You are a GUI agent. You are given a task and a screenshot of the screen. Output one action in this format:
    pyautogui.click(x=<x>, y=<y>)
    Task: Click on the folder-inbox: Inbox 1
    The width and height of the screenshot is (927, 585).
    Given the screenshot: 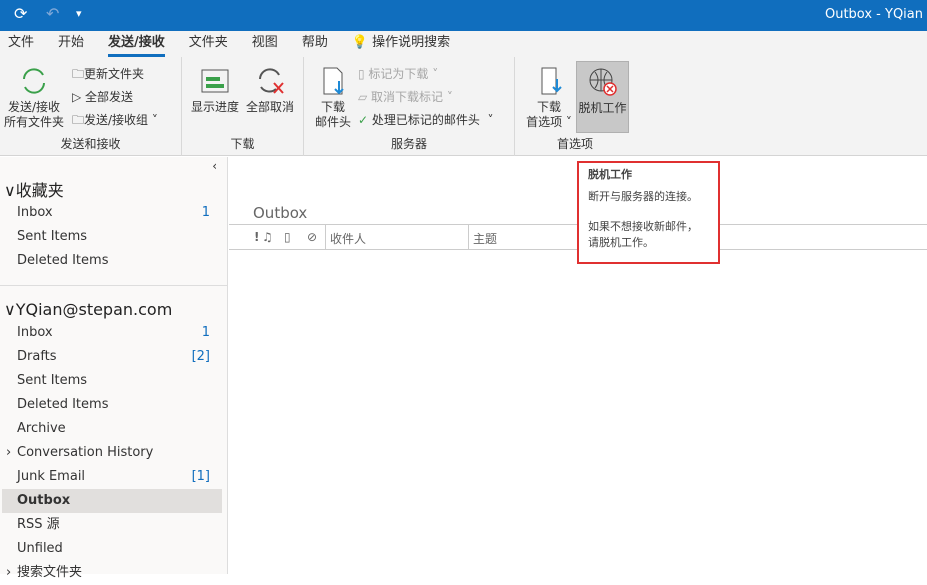 What is the action you would take?
    pyautogui.click(x=112, y=333)
    